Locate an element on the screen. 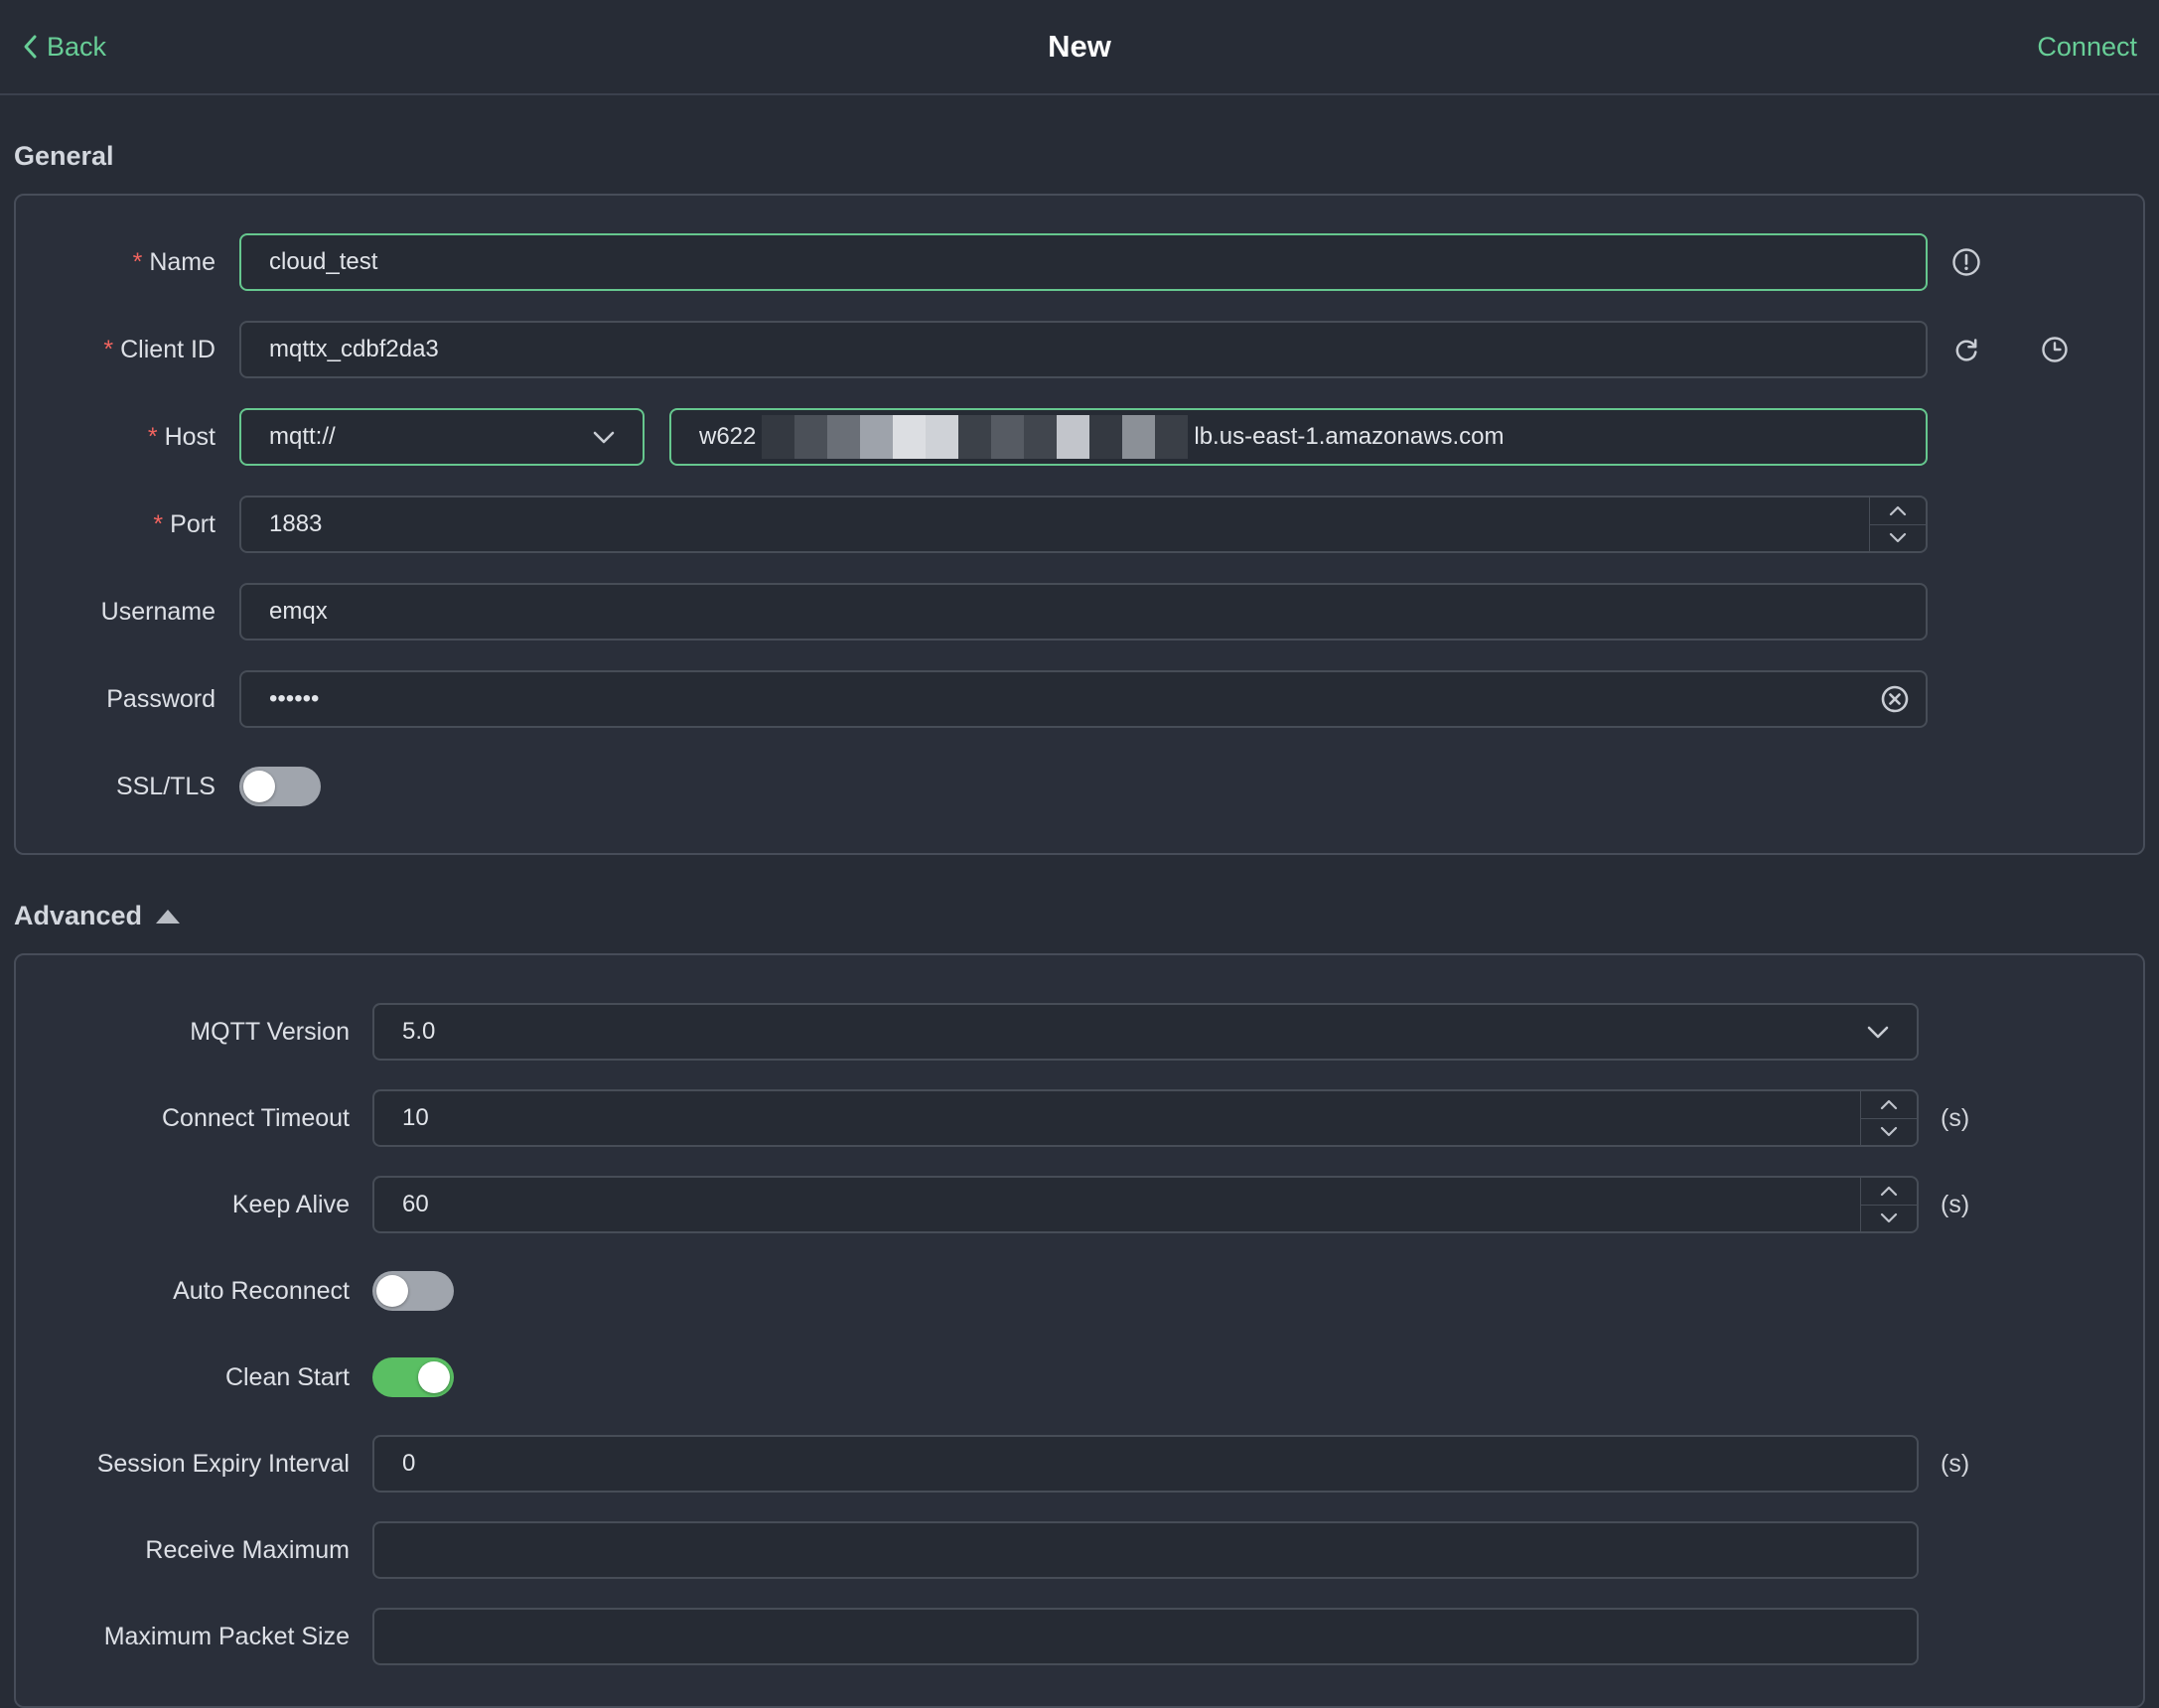  auto-reconnect-label: Auto Reconnect is located at coordinates (261, 1290).